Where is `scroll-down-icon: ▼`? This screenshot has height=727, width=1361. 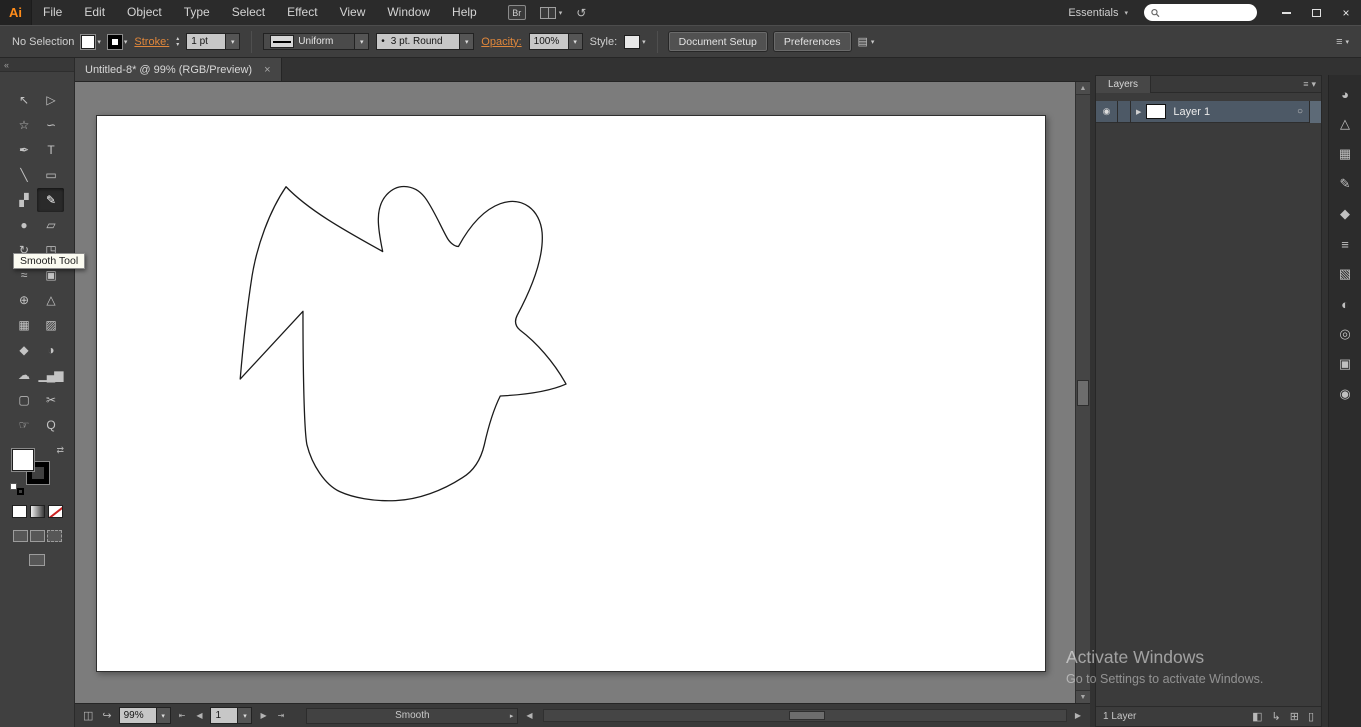
scroll-down-icon: ▼ is located at coordinates (1083, 696).